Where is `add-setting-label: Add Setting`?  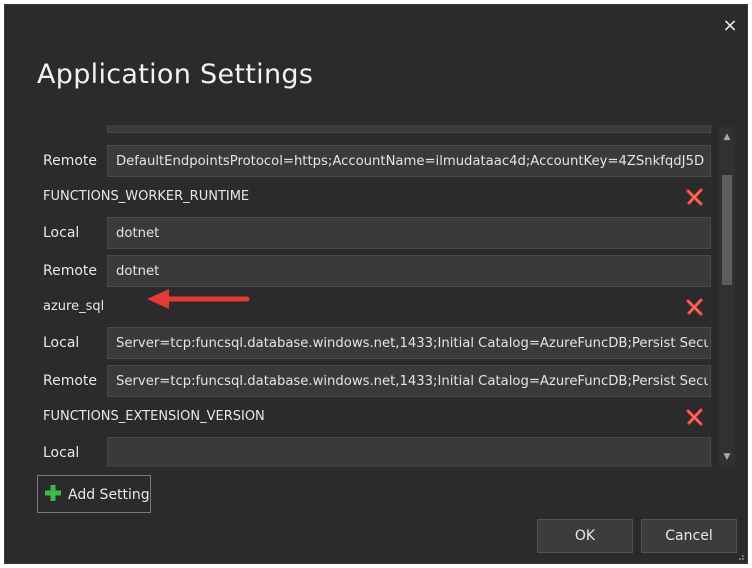 add-setting-label: Add Setting is located at coordinates (109, 495).